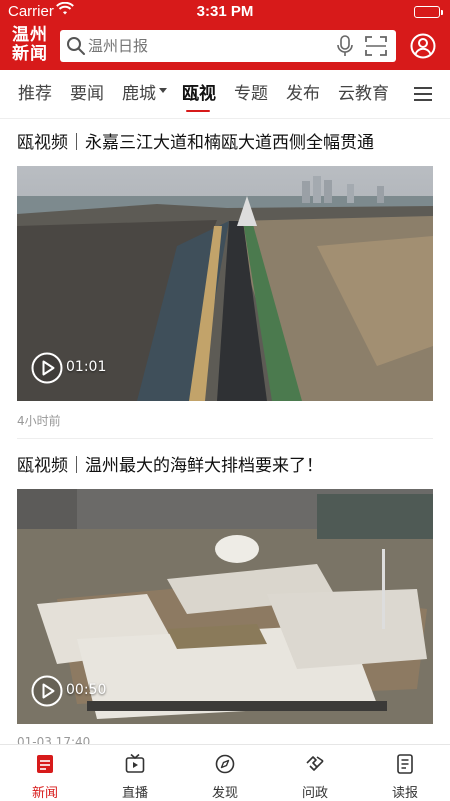  I want to click on nav-read-paper: 读报, so click(405, 773).